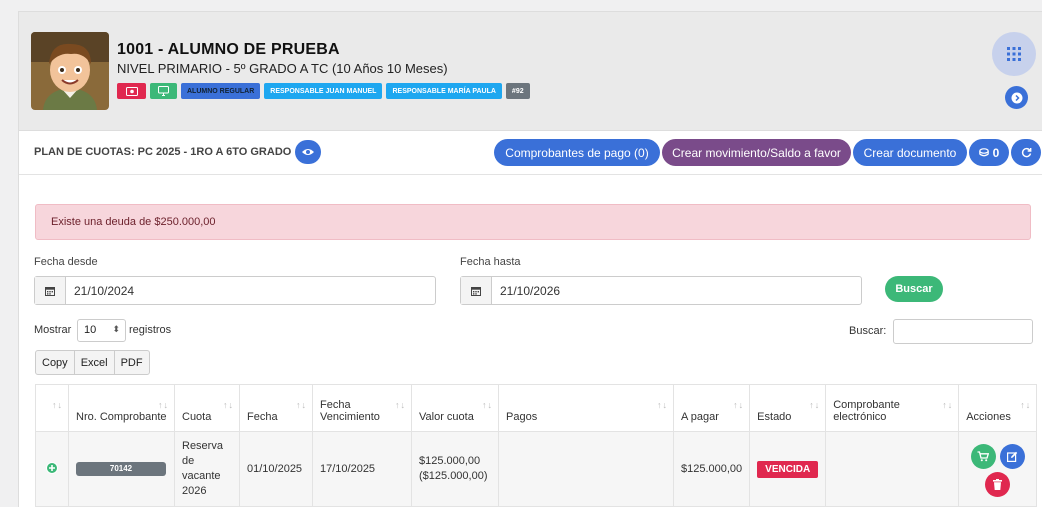 The image size is (1042, 507). I want to click on cuota-cell: Reserva de vacante 2026, so click(207, 469).